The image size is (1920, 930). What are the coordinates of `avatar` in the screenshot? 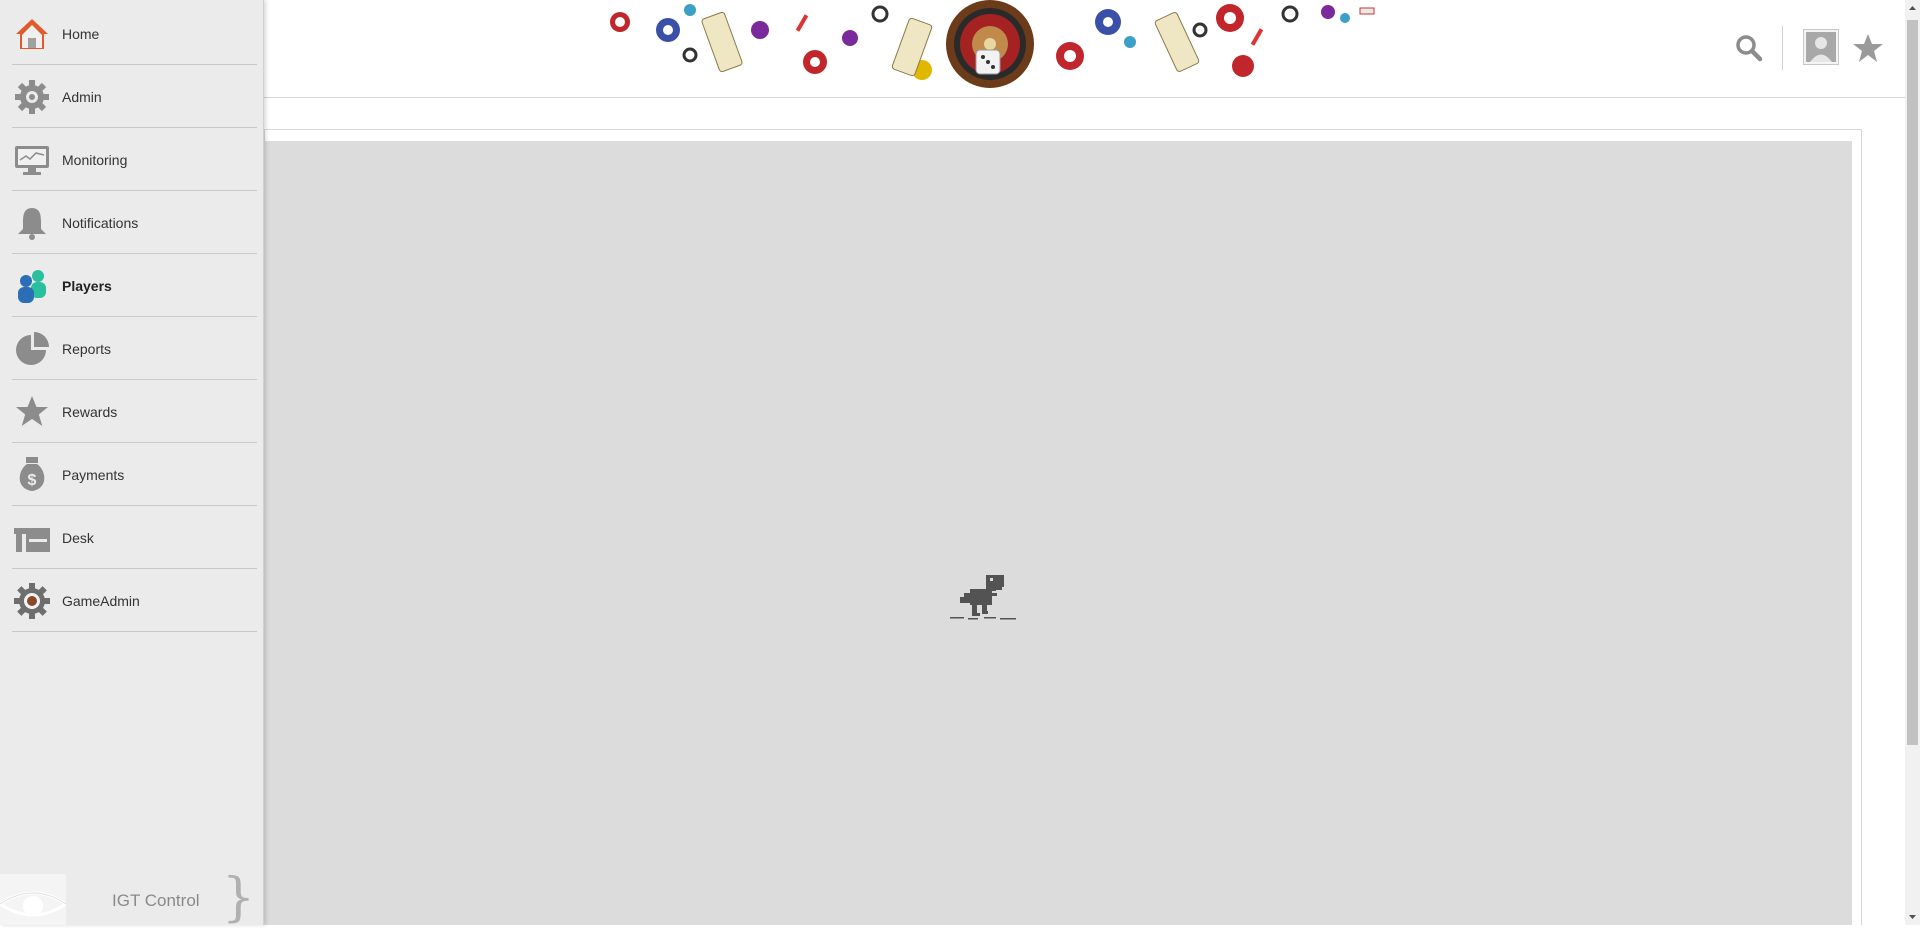 It's located at (1821, 47).